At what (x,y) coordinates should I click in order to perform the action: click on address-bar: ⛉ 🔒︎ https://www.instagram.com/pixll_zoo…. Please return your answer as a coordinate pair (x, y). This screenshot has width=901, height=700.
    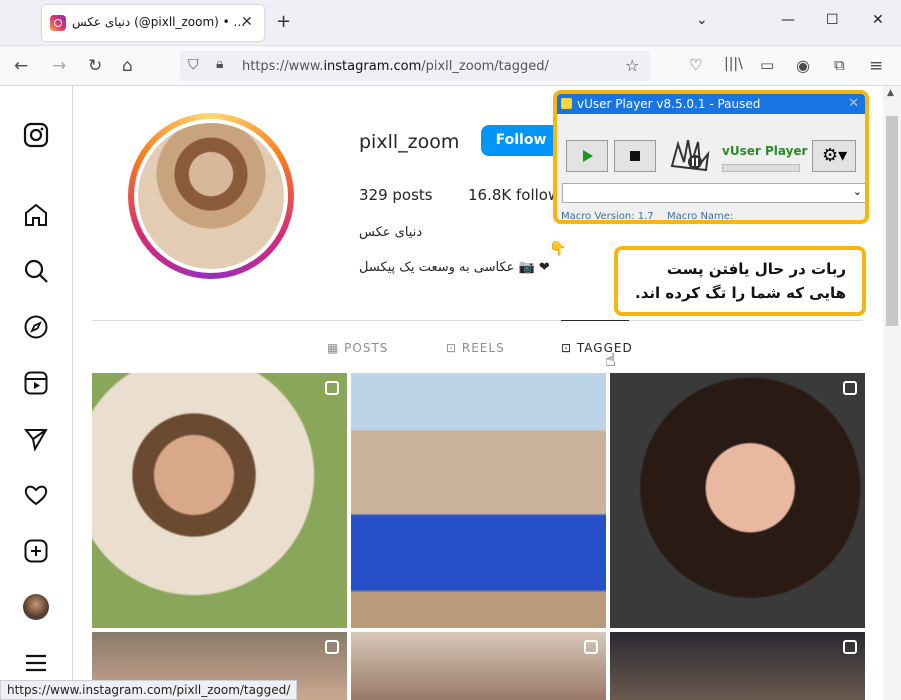
    Looking at the image, I should click on (415, 66).